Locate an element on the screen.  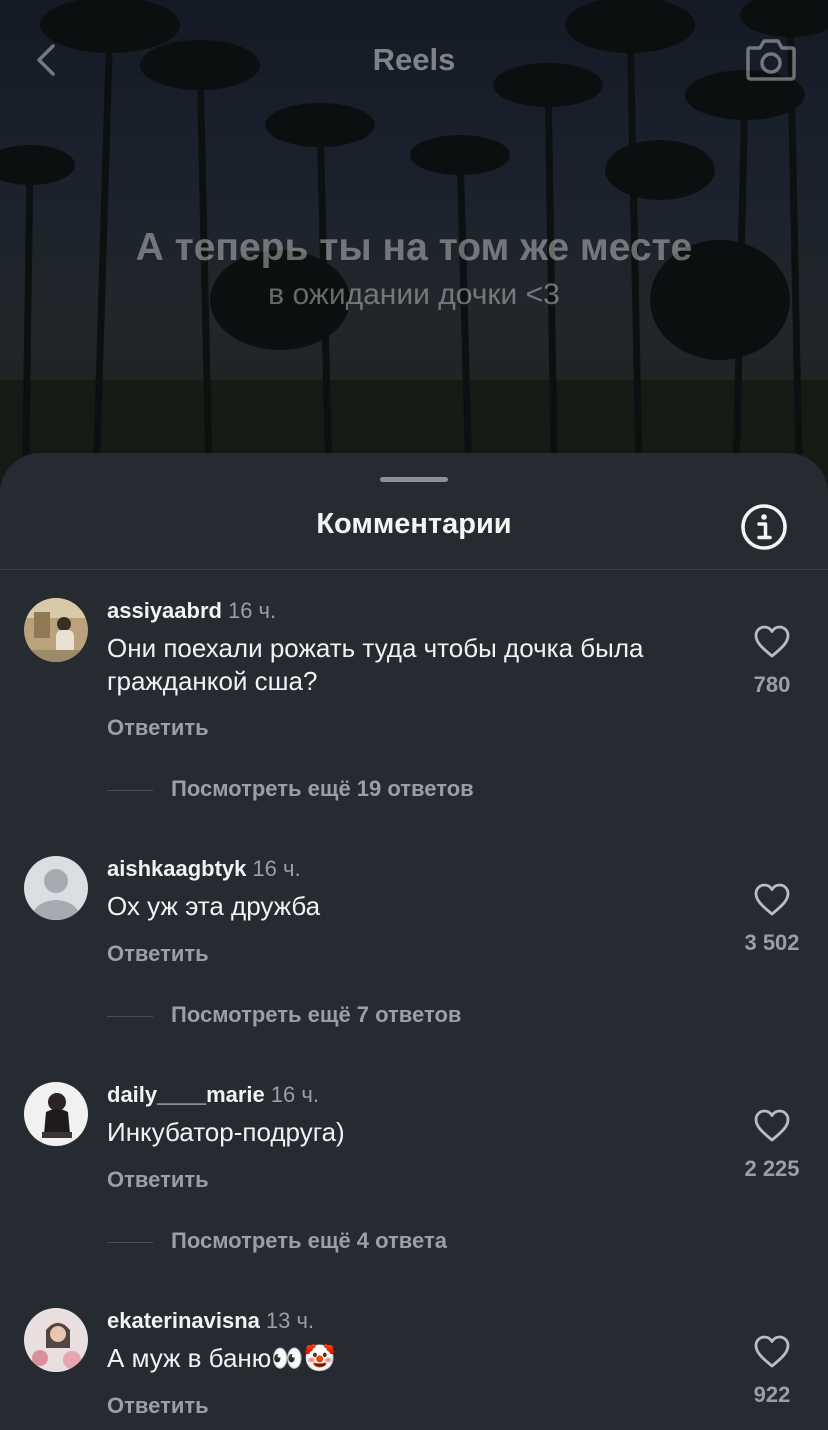
view-replies-label: Посмотреть ещё 4 ответа is located at coordinates (309, 1240).